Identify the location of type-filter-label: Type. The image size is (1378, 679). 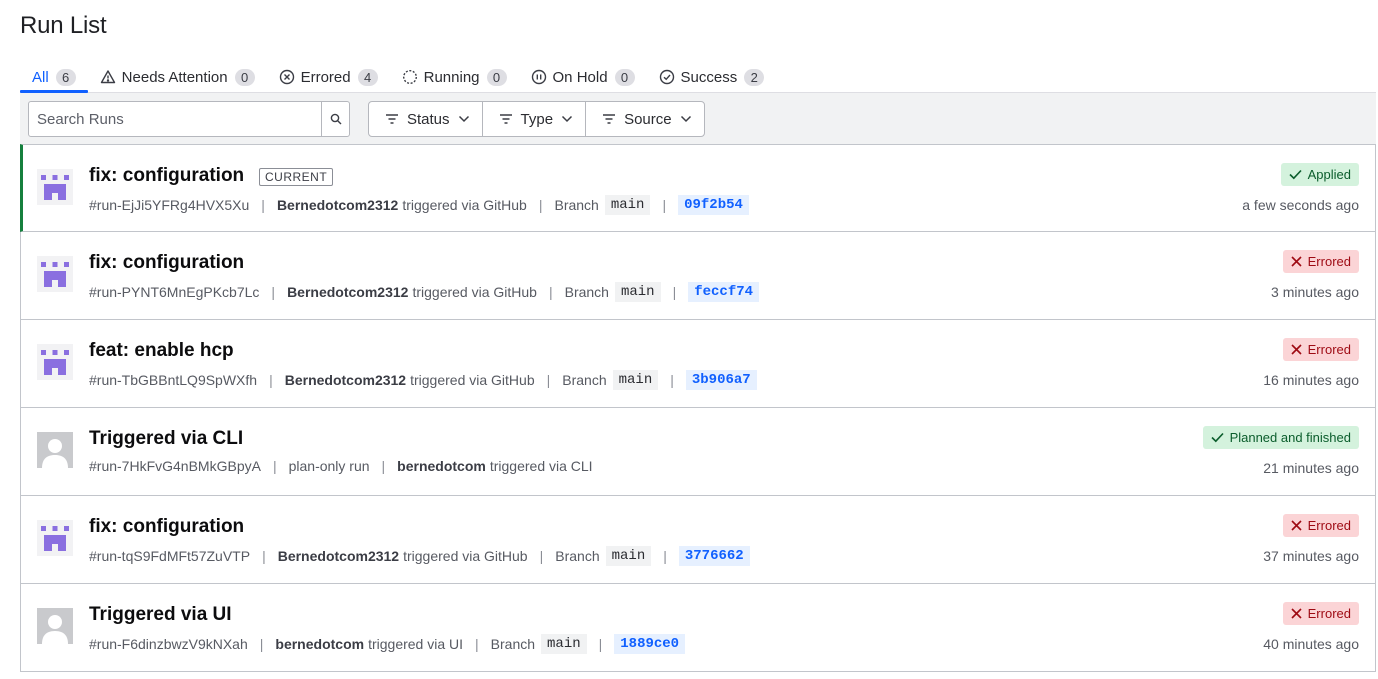
(537, 119).